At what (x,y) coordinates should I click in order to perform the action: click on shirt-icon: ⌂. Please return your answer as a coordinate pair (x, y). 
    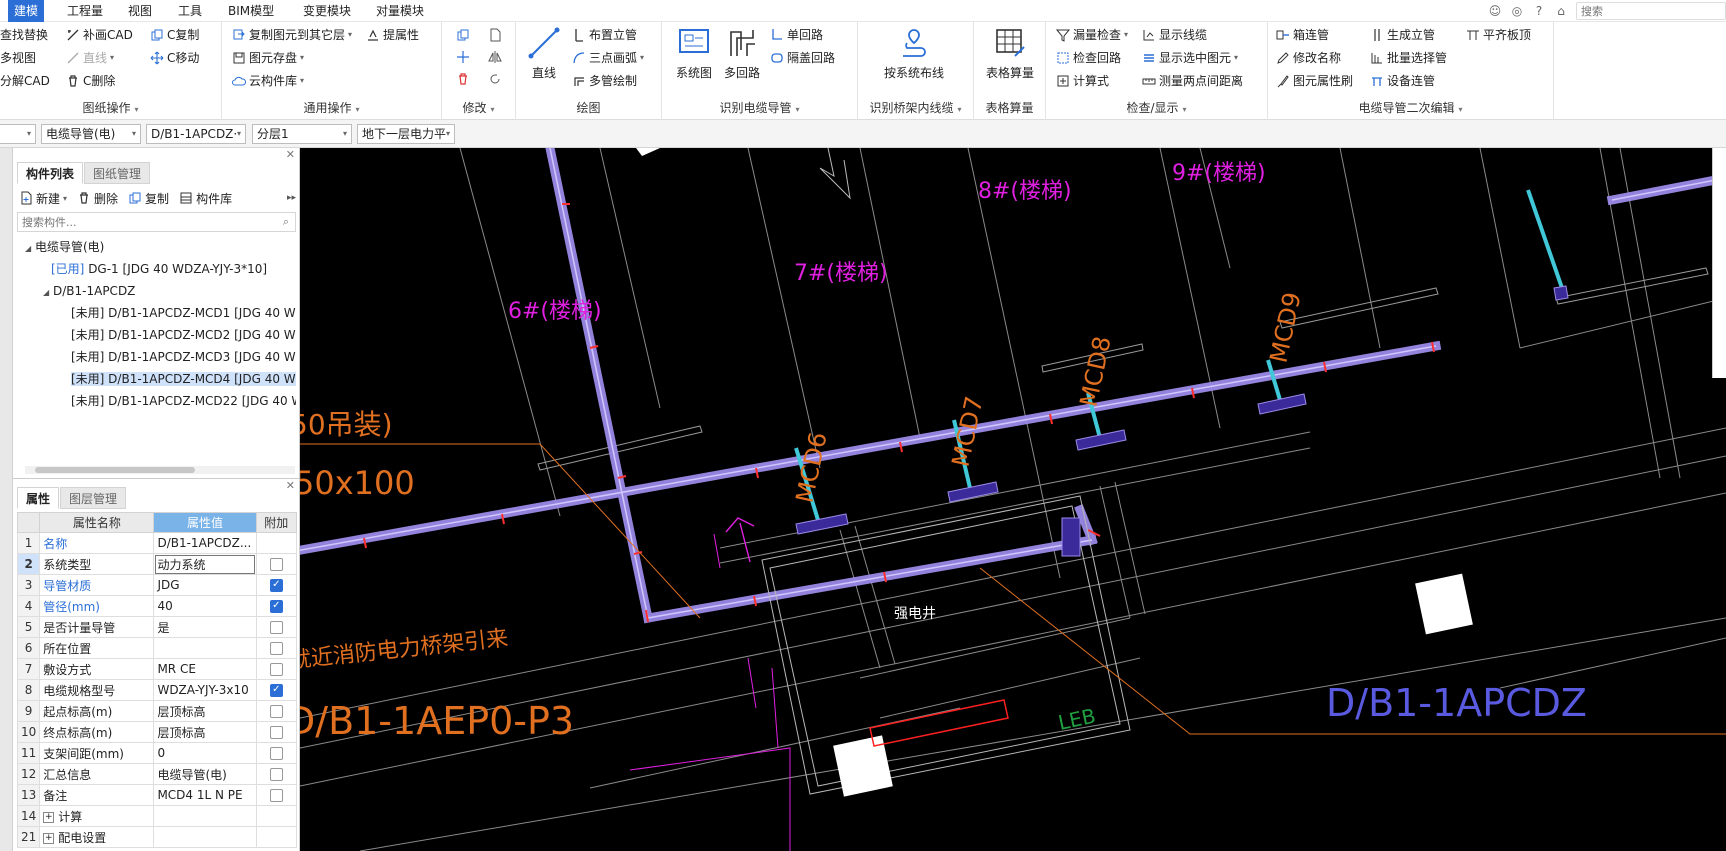
    Looking at the image, I should click on (1561, 11).